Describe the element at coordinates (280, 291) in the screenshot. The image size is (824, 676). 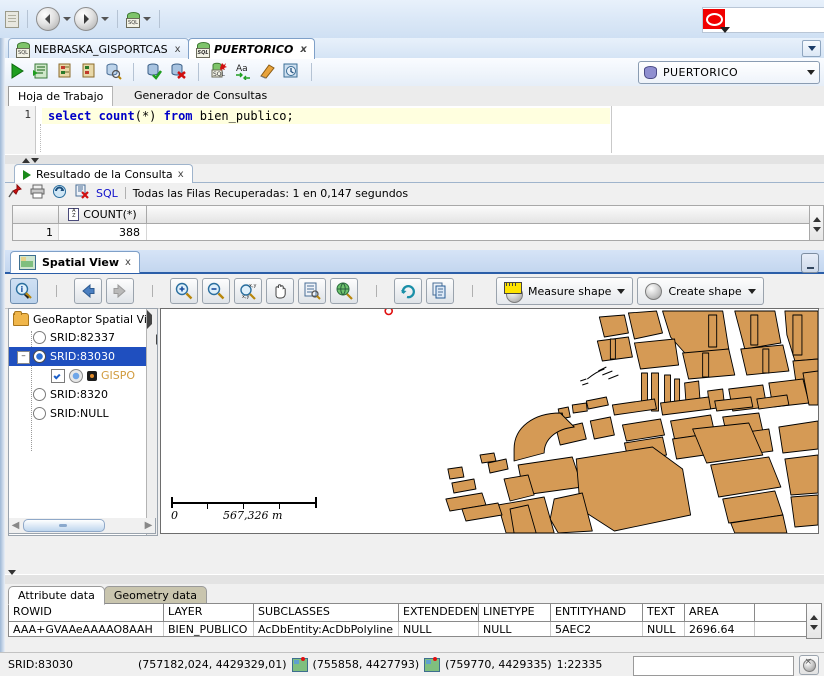
I see `pan-hand-button` at that location.